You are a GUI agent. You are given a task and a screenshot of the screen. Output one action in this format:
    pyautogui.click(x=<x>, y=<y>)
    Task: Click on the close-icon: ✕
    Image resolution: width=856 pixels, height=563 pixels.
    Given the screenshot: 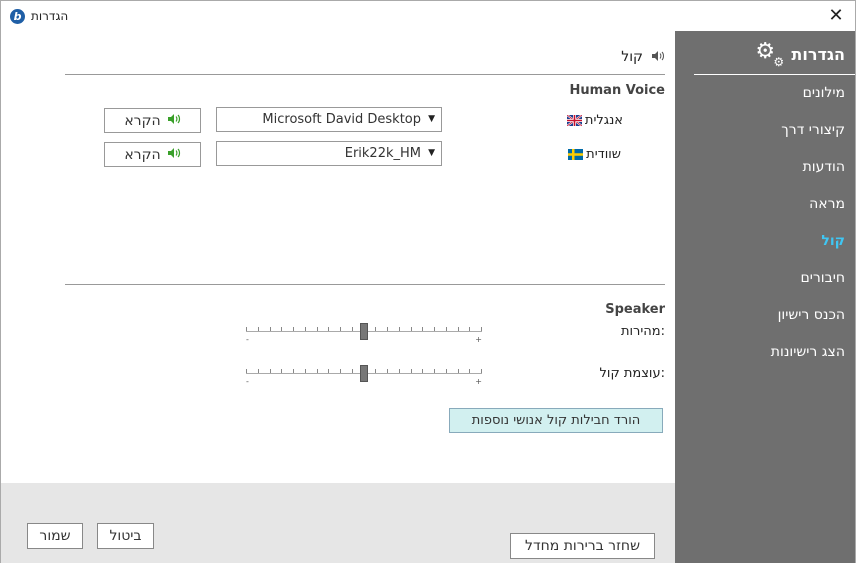 What is the action you would take?
    pyautogui.click(x=836, y=16)
    